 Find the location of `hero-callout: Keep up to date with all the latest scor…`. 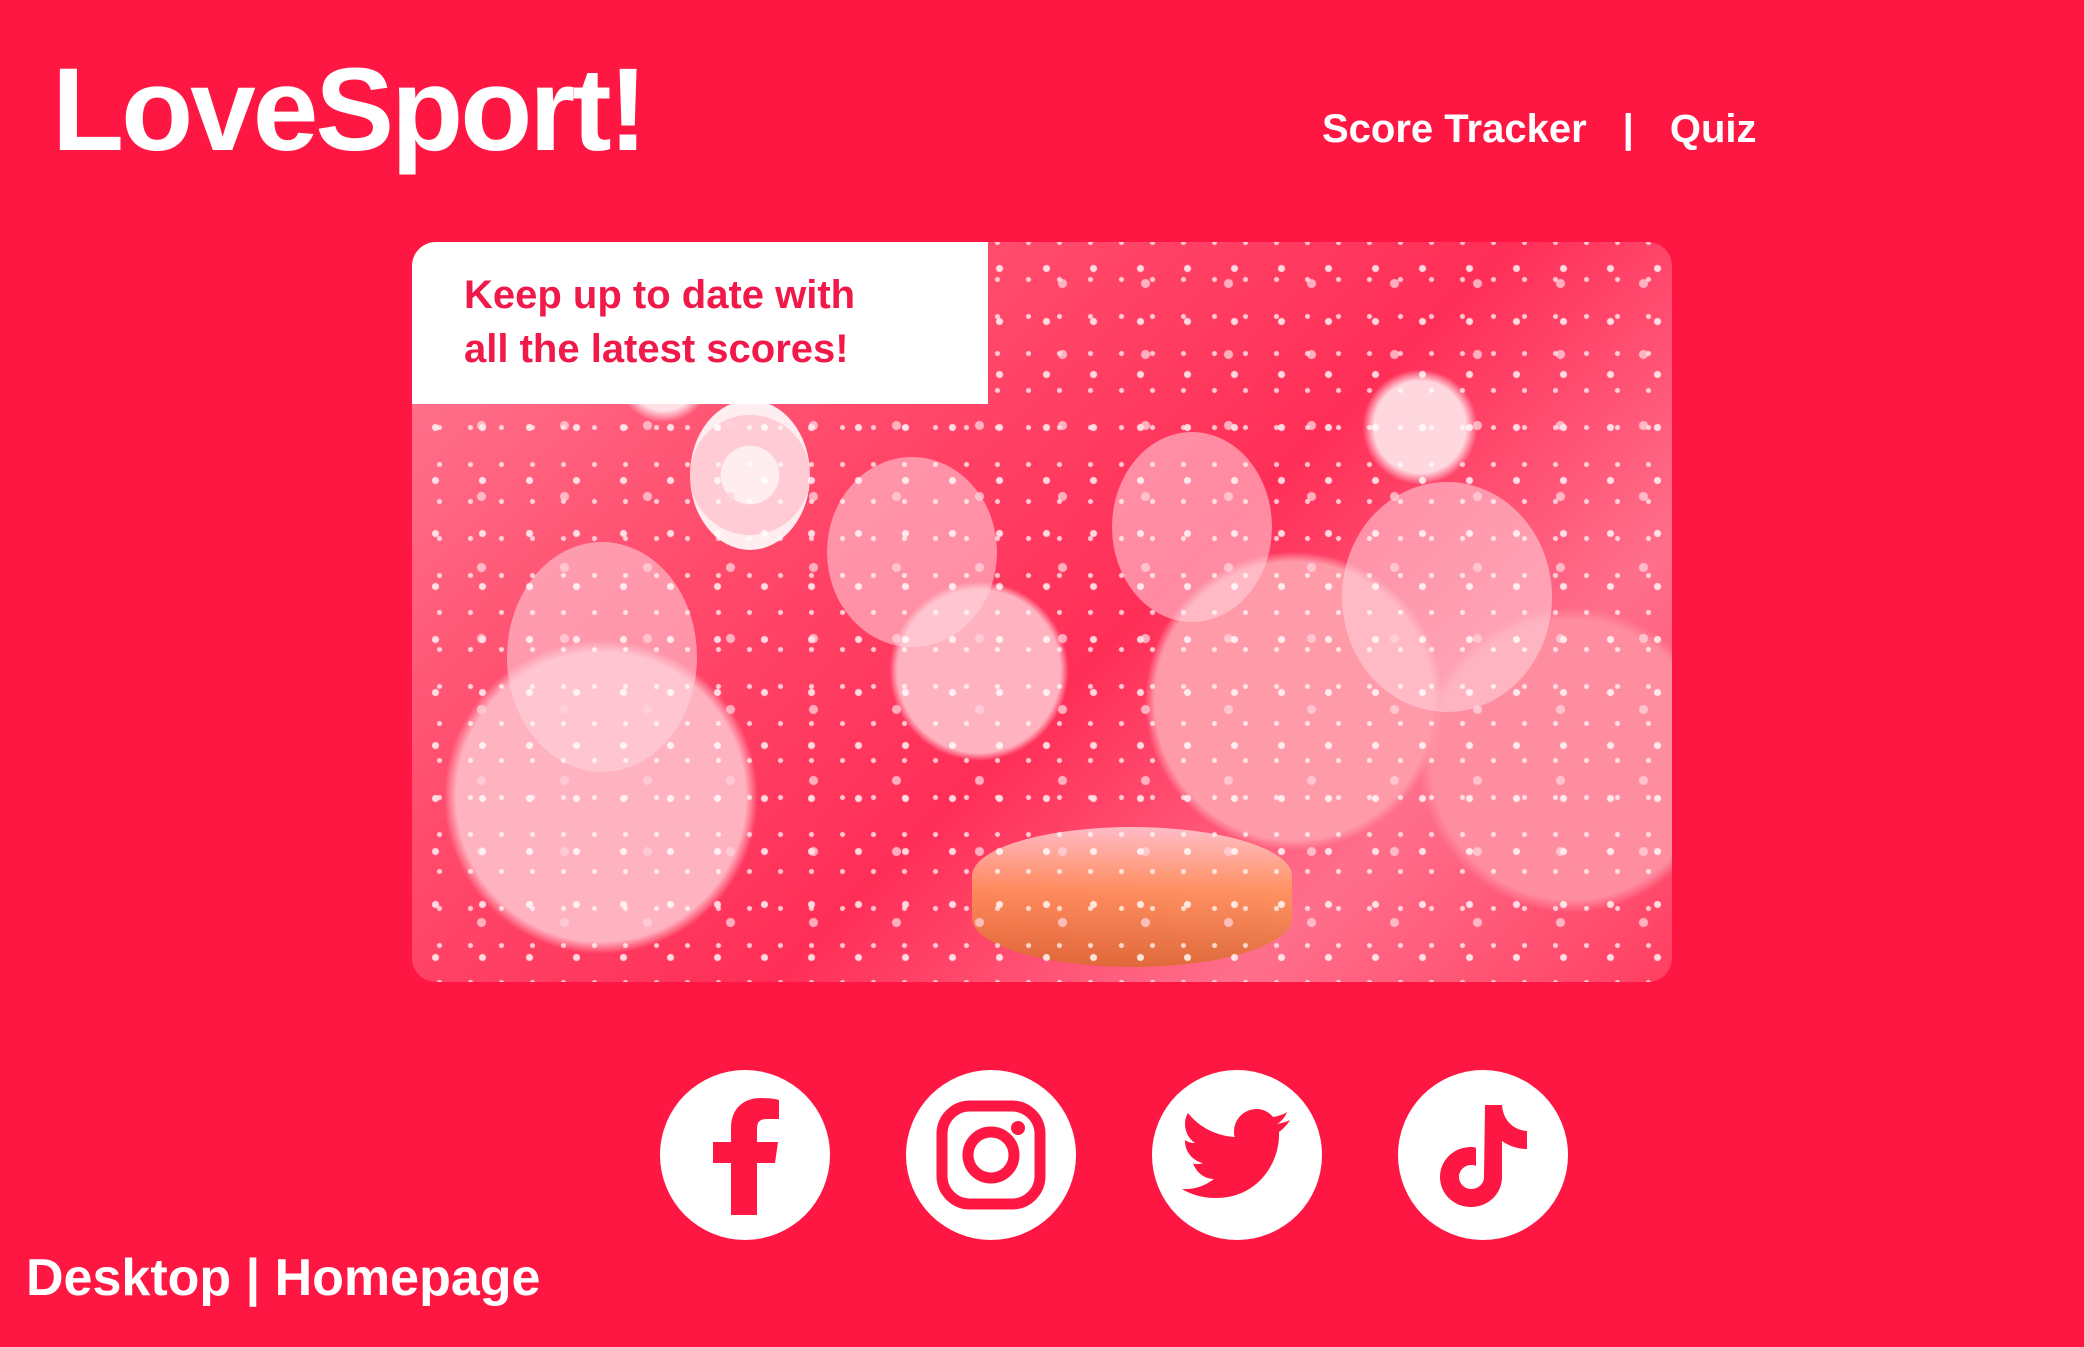

hero-callout: Keep up to date with all the latest scor… is located at coordinates (700, 323).